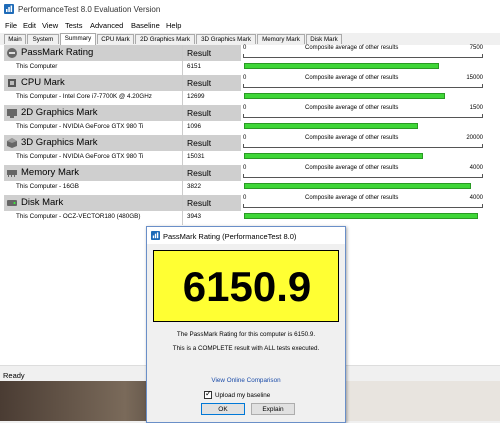 This screenshot has width=500, height=423. I want to click on menu-baseline: Baseline, so click(145, 25).